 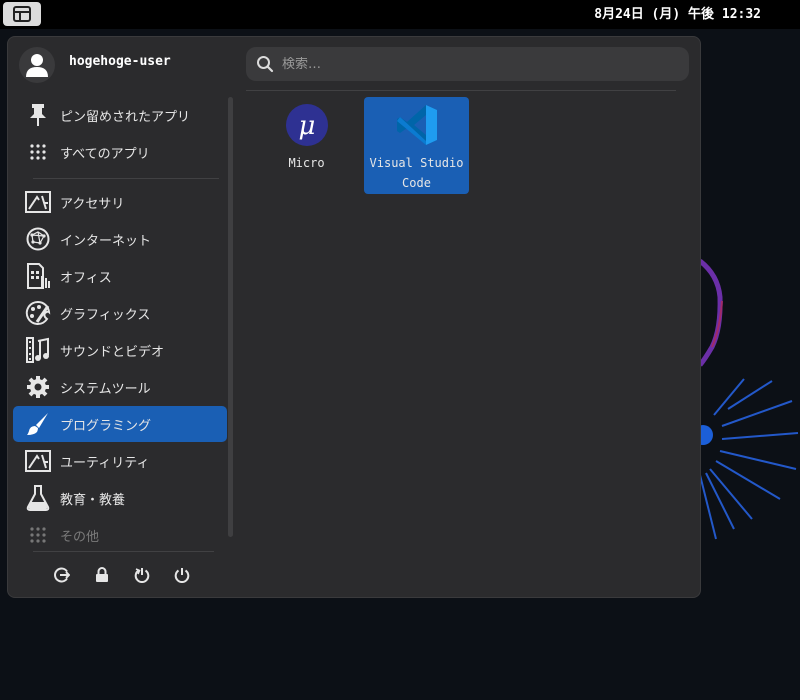 What do you see at coordinates (416, 163) in the screenshot?
I see `app-label-line: Visual Studio` at bounding box center [416, 163].